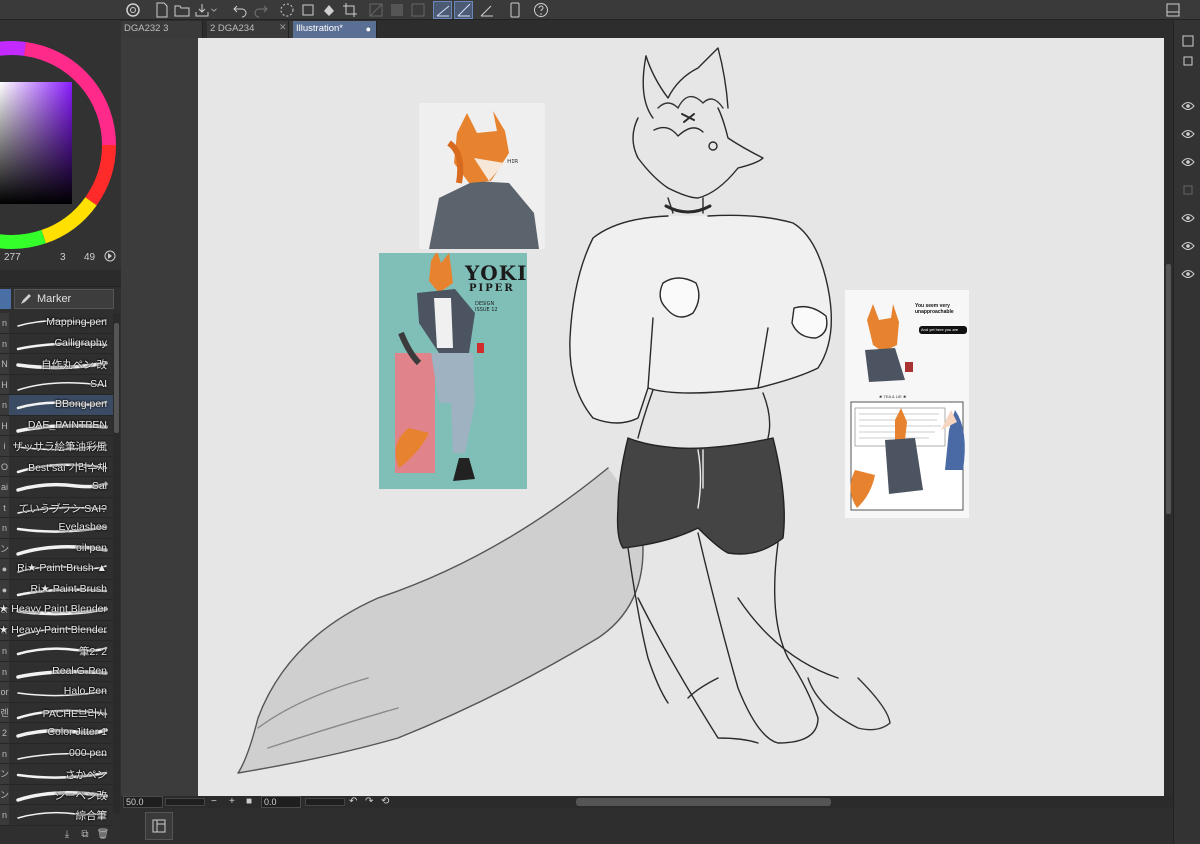 The height and width of the screenshot is (844, 1200). I want to click on brush-tag: ai, so click(4, 487).